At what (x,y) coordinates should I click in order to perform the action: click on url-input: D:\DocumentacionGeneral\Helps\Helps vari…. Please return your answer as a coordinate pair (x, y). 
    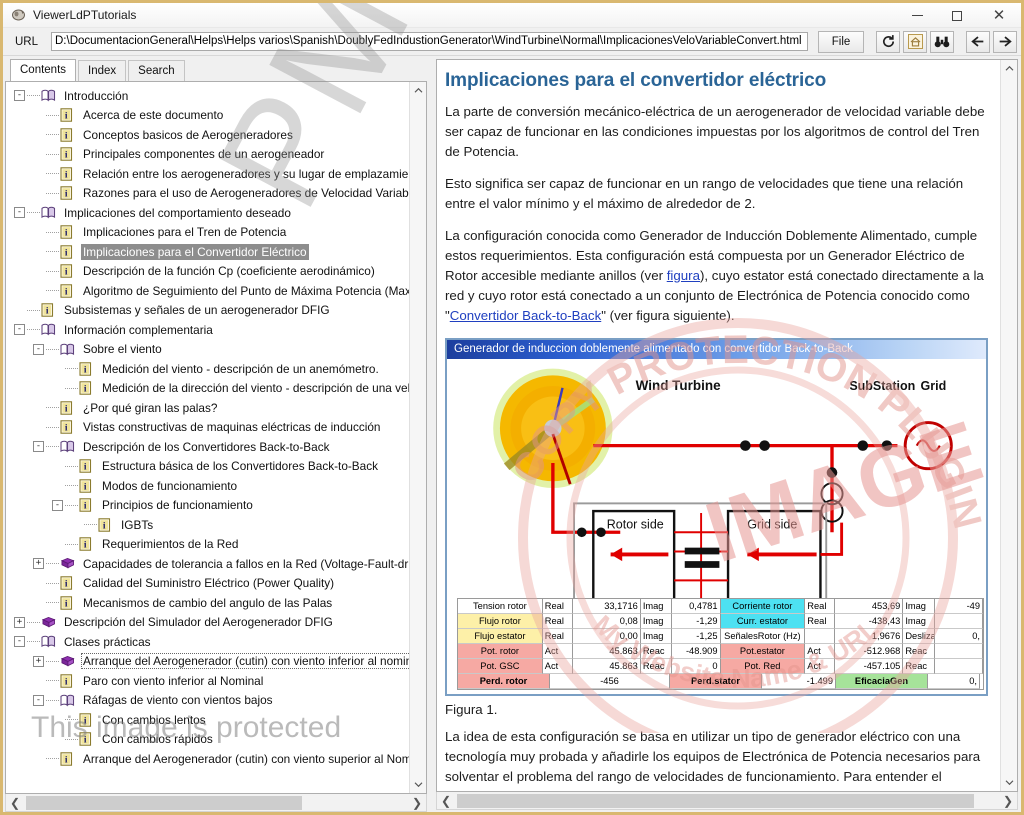
    Looking at the image, I should click on (429, 41).